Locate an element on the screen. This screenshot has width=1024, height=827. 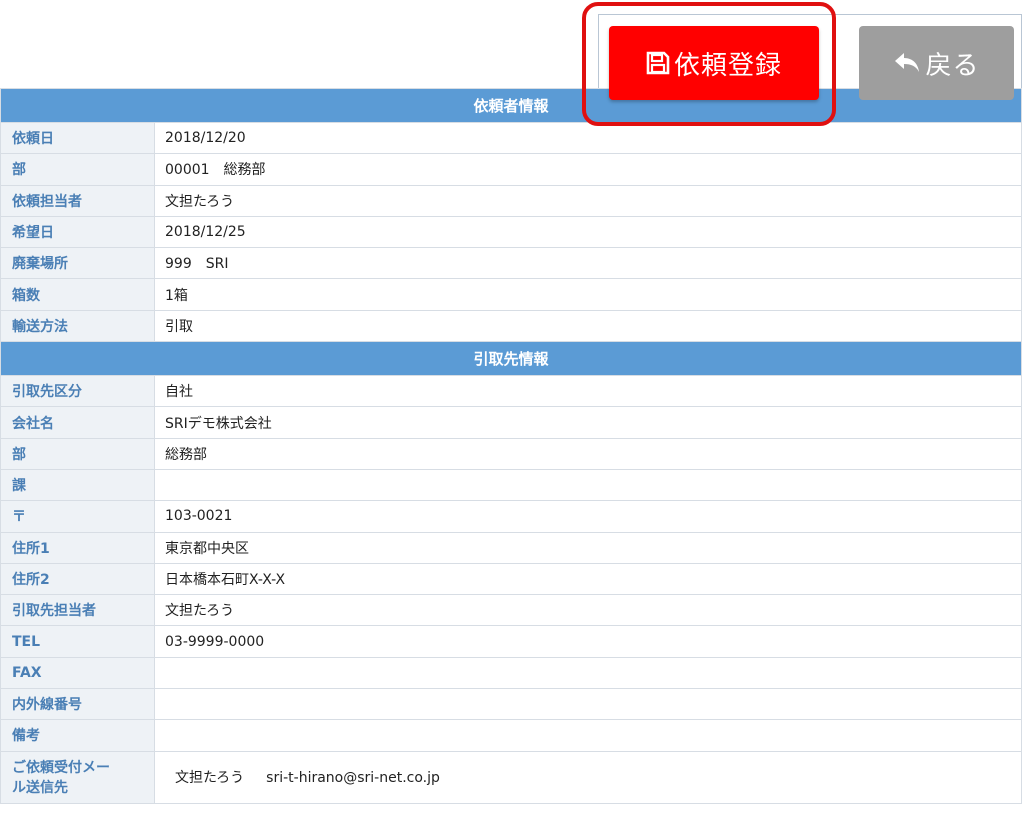
table-row: 〒 103-0021 is located at coordinates (511, 516).